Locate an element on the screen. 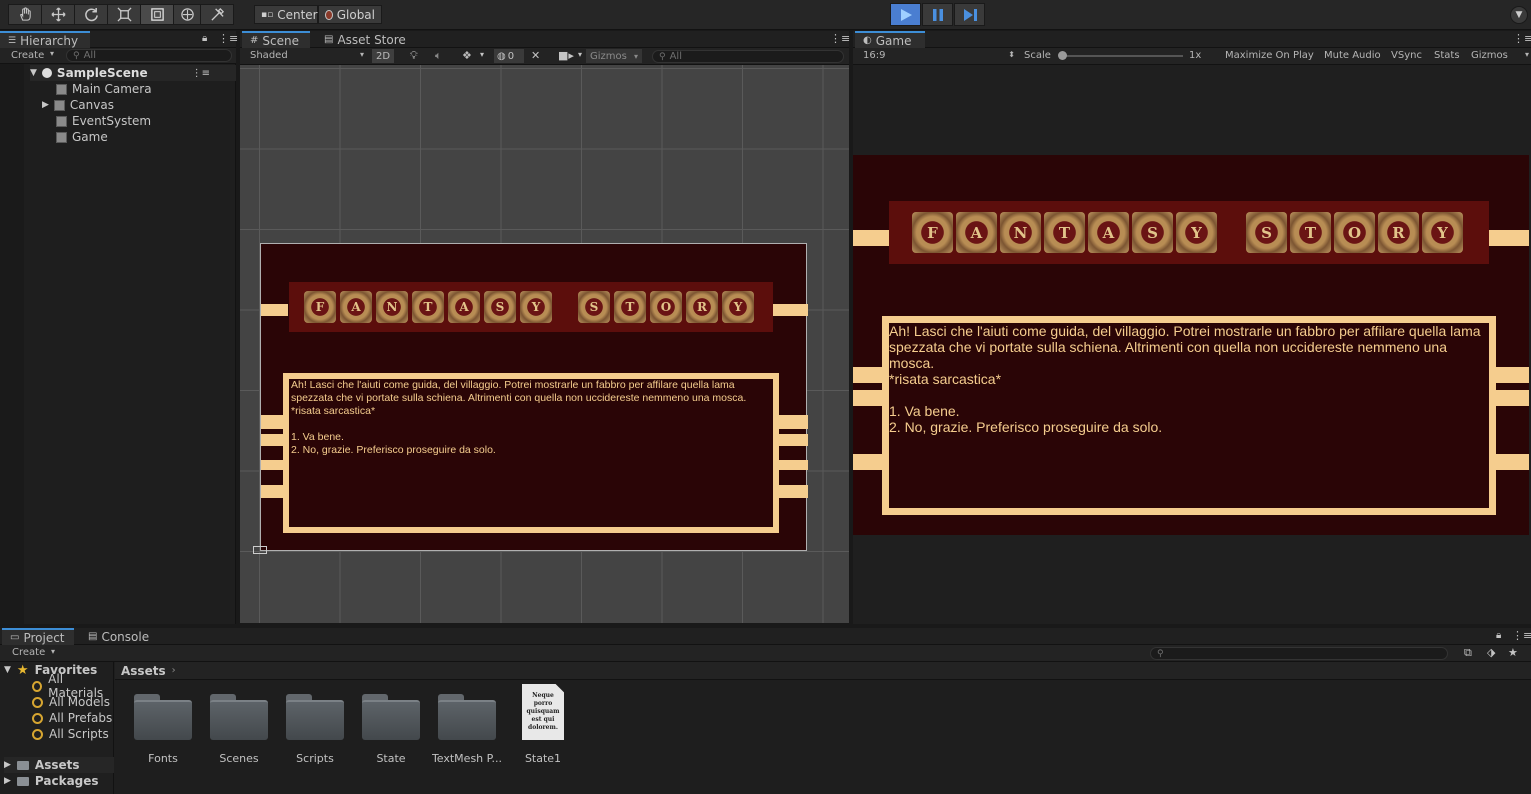 The height and width of the screenshot is (794, 1531). move-tool-button is located at coordinates (58, 14).